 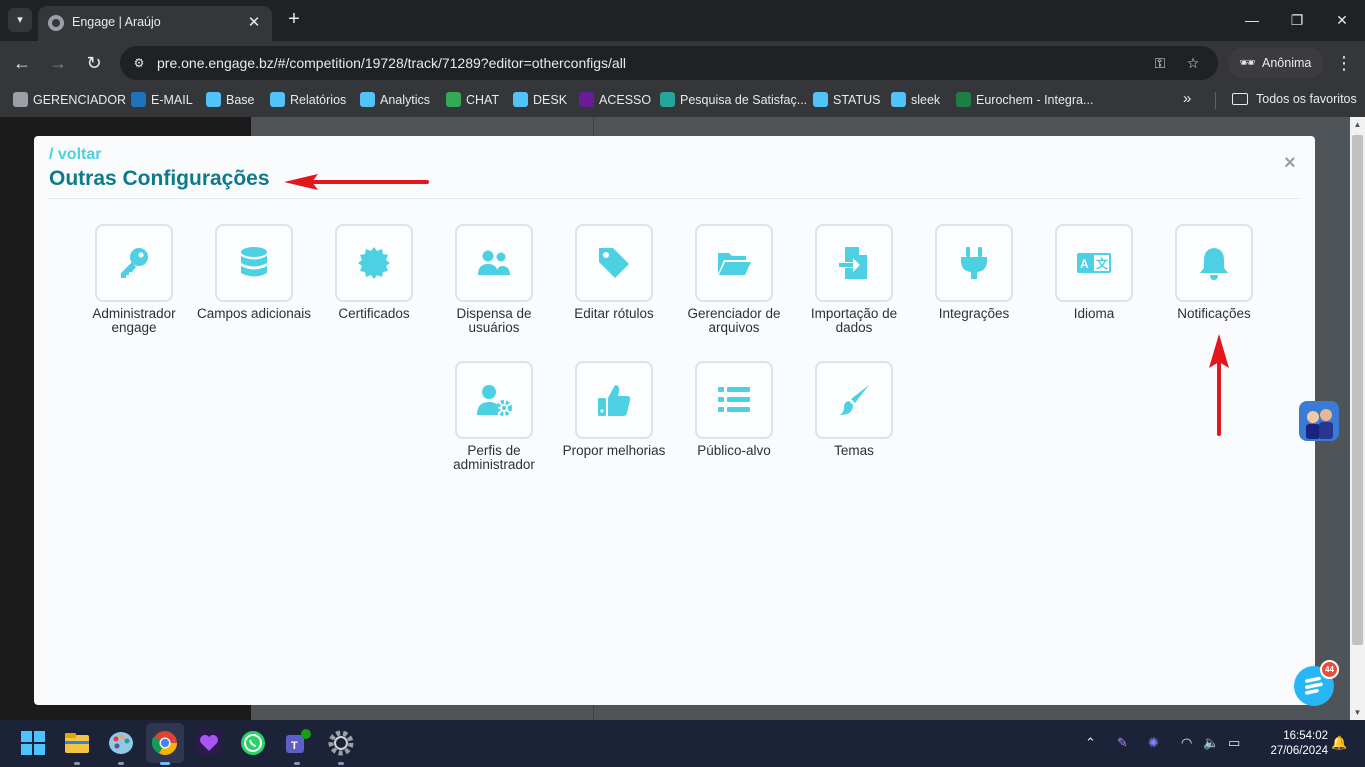 What do you see at coordinates (1193, 63) in the screenshot?
I see `bookmark-star-icon: ☆` at bounding box center [1193, 63].